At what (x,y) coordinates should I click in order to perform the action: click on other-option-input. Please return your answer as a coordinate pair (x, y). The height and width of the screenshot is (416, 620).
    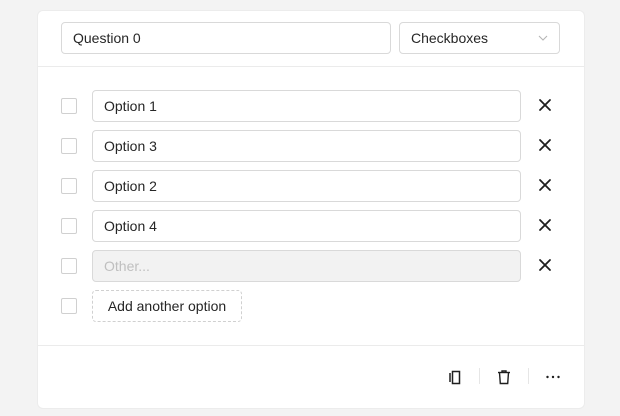
    Looking at the image, I should click on (306, 266).